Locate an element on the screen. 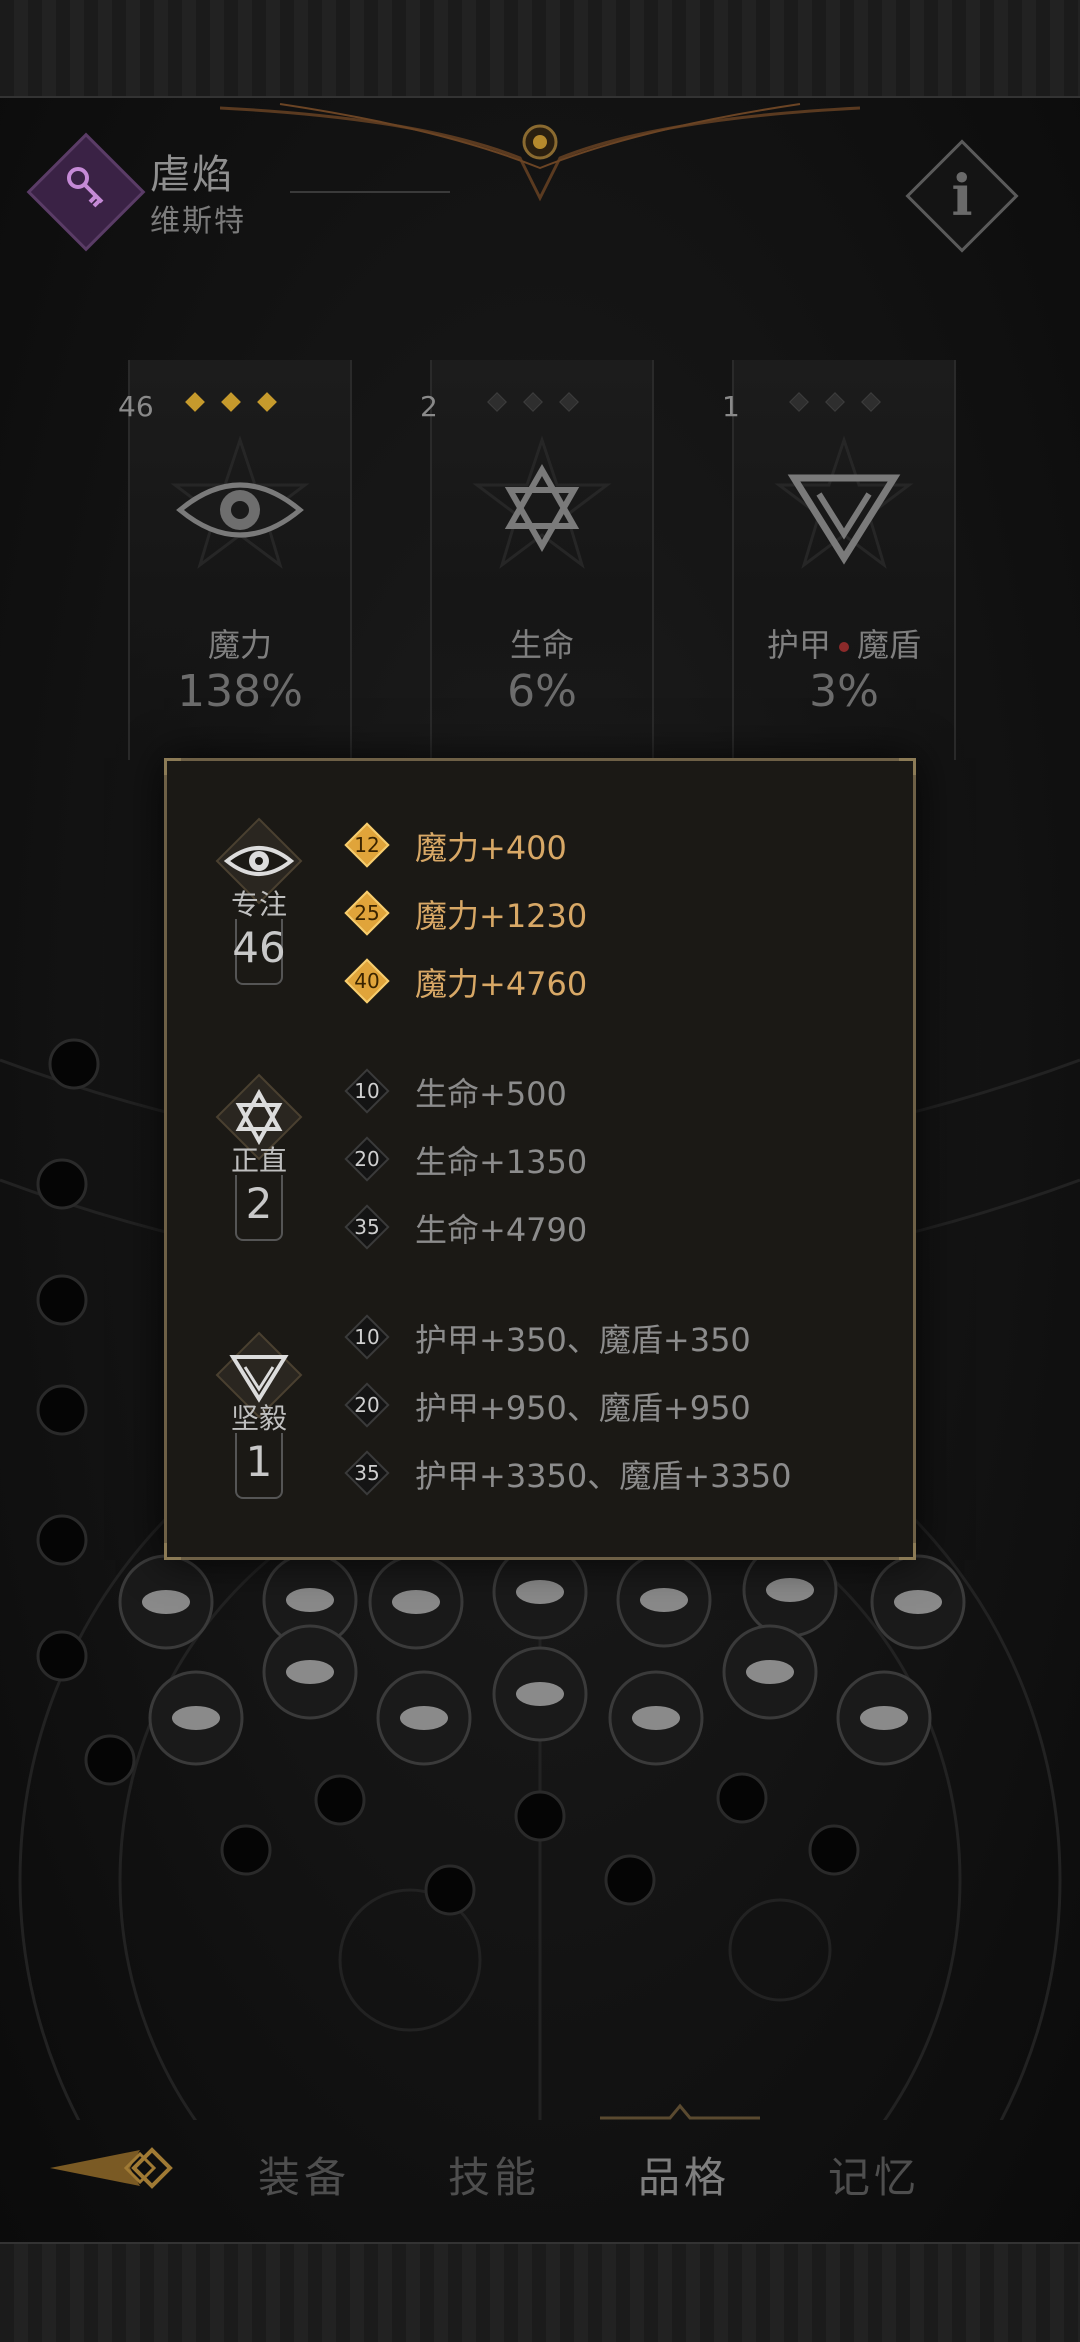  group-name: 正直 is located at coordinates (258, 1160).